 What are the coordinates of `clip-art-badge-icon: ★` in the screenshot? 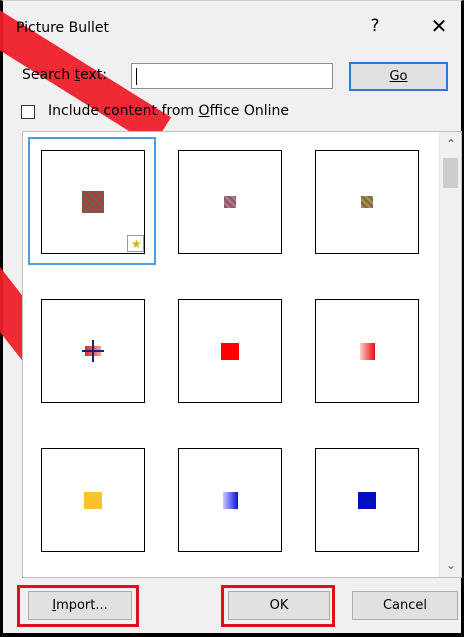 It's located at (135, 243).